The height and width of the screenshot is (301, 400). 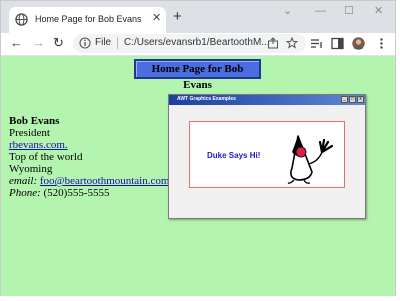 What do you see at coordinates (76, 193) in the screenshot?
I see `phone-number: (520)555-5555` at bounding box center [76, 193].